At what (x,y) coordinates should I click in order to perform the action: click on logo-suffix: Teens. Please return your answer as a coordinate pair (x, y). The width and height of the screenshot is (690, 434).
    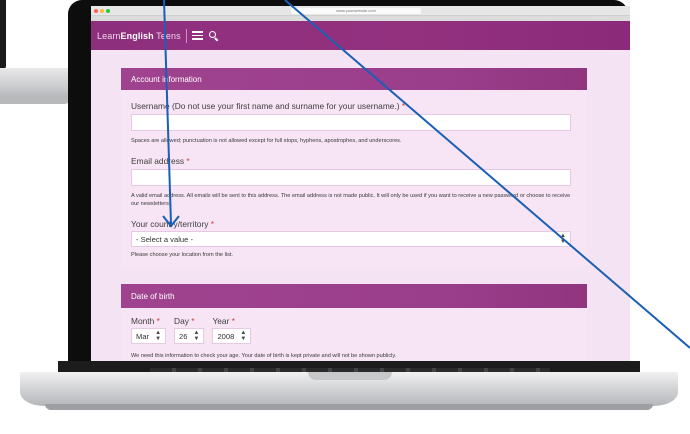
    Looking at the image, I should click on (167, 35).